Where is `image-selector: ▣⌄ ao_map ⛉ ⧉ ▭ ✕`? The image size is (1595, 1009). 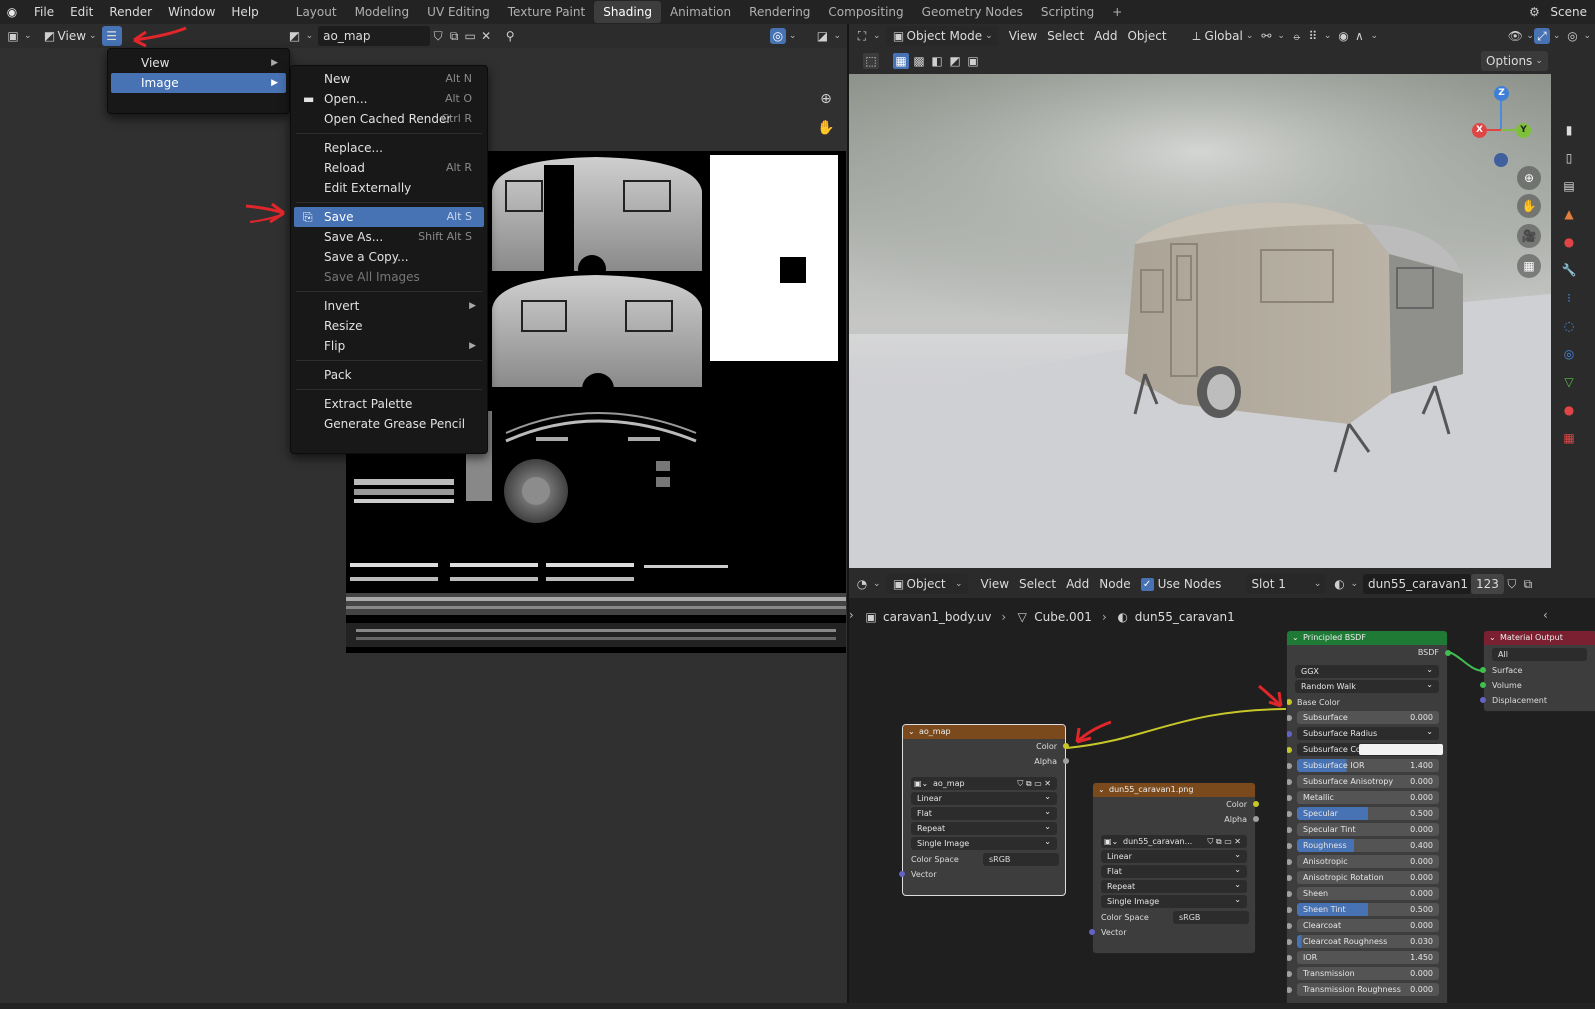
image-selector: ▣⌄ ao_map ⛉ ⧉ ▭ ✕ is located at coordinates (984, 783).